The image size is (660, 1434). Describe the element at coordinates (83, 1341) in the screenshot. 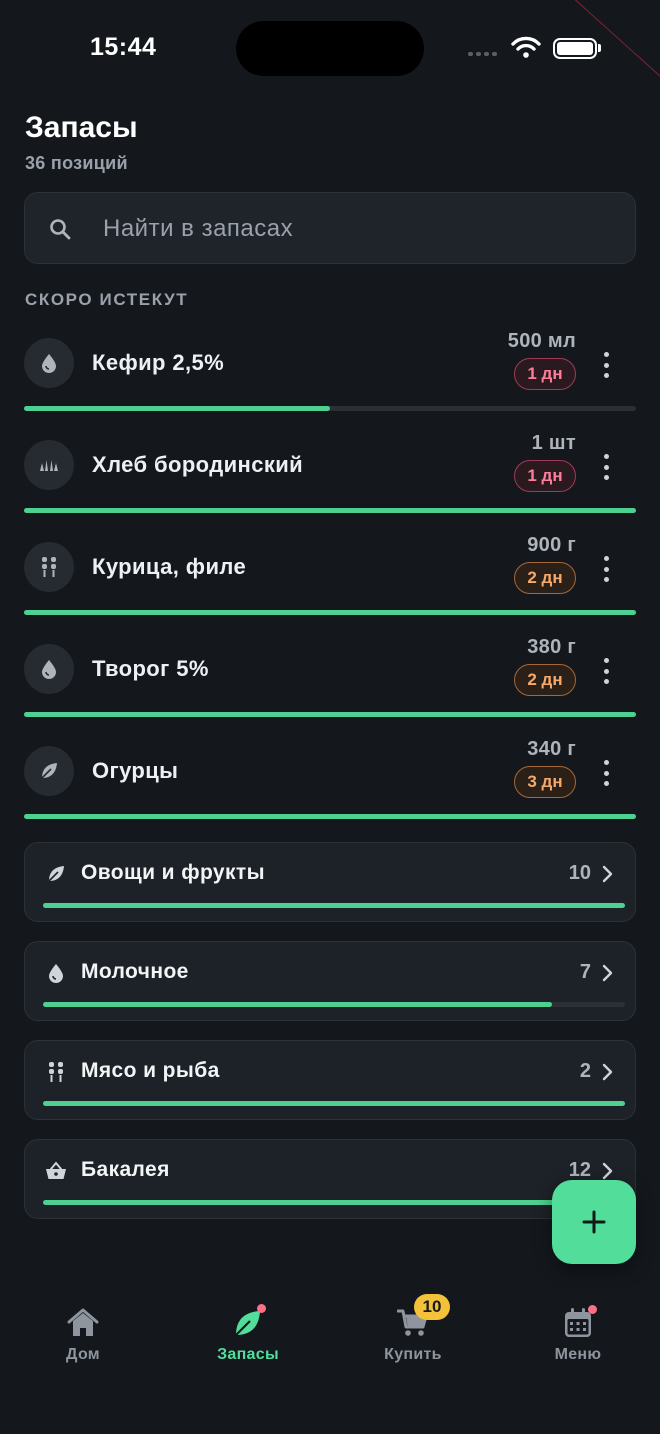

I see `nav-item-home: Дом` at that location.